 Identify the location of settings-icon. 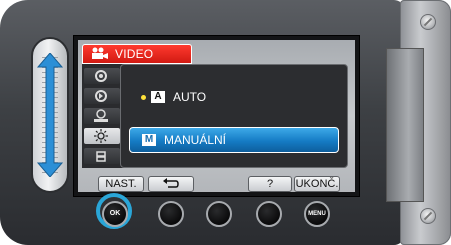
(101, 156).